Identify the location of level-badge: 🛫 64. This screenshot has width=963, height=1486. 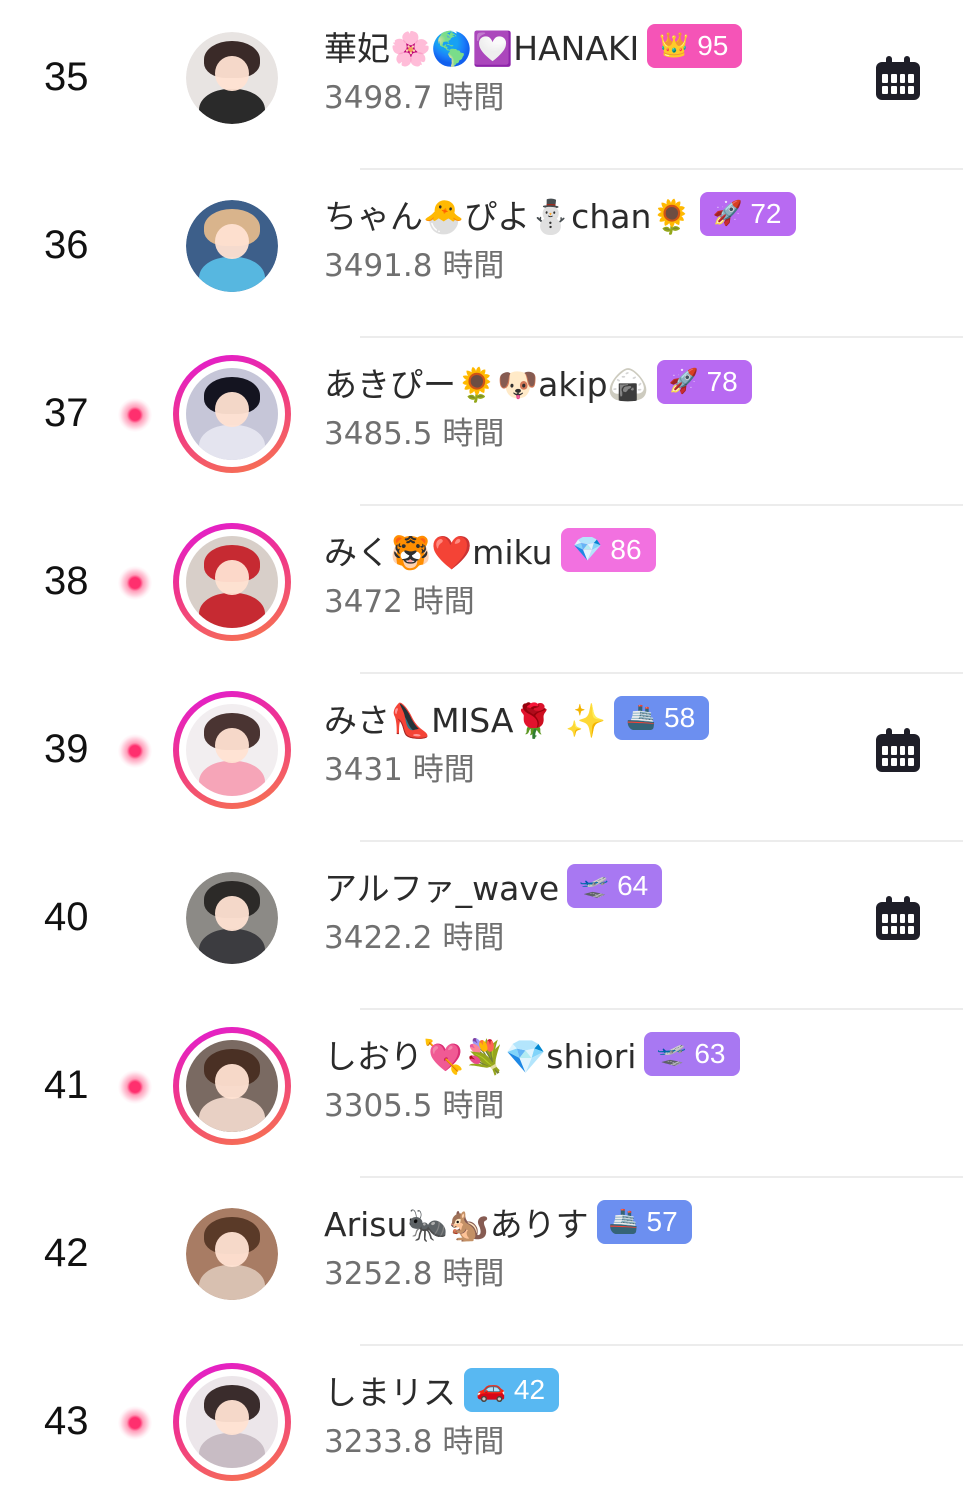
(615, 886).